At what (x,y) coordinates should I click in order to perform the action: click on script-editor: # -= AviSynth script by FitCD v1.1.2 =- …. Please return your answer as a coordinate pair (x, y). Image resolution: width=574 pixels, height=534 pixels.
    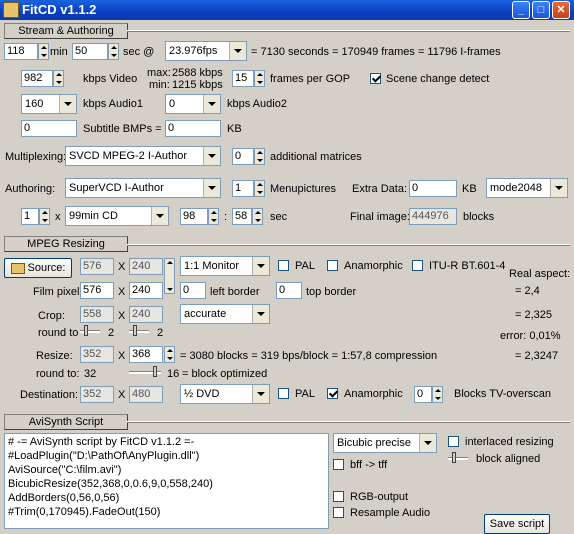
    Looking at the image, I should click on (166, 481).